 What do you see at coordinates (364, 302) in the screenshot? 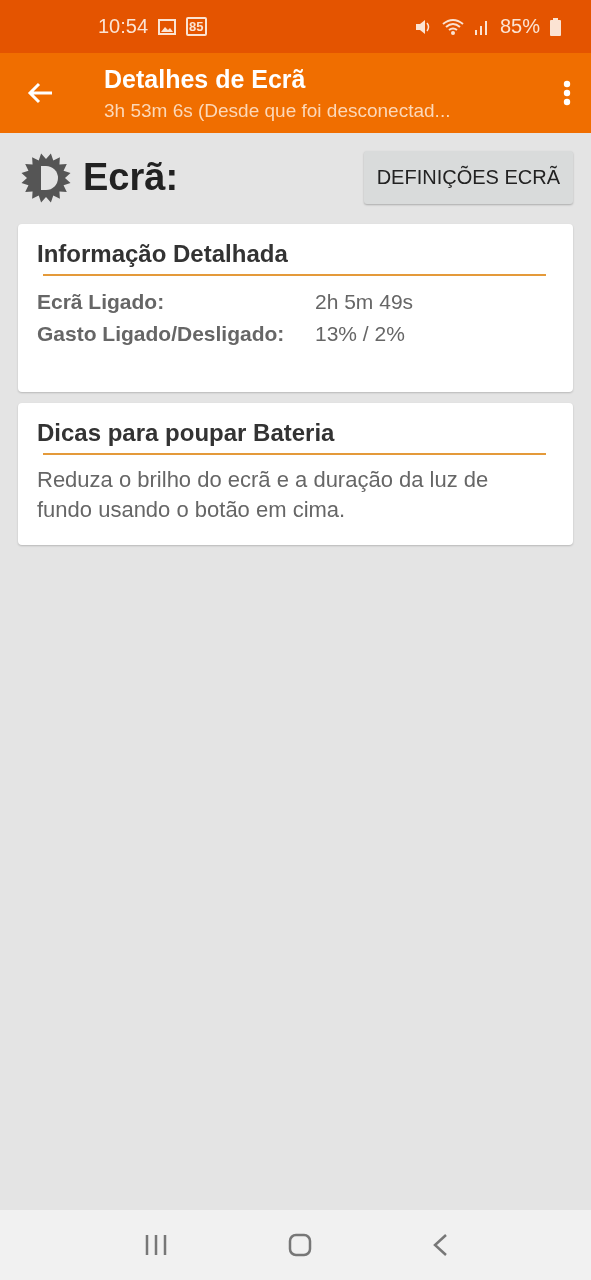
I see `row-value: 2h 5m 49s` at bounding box center [364, 302].